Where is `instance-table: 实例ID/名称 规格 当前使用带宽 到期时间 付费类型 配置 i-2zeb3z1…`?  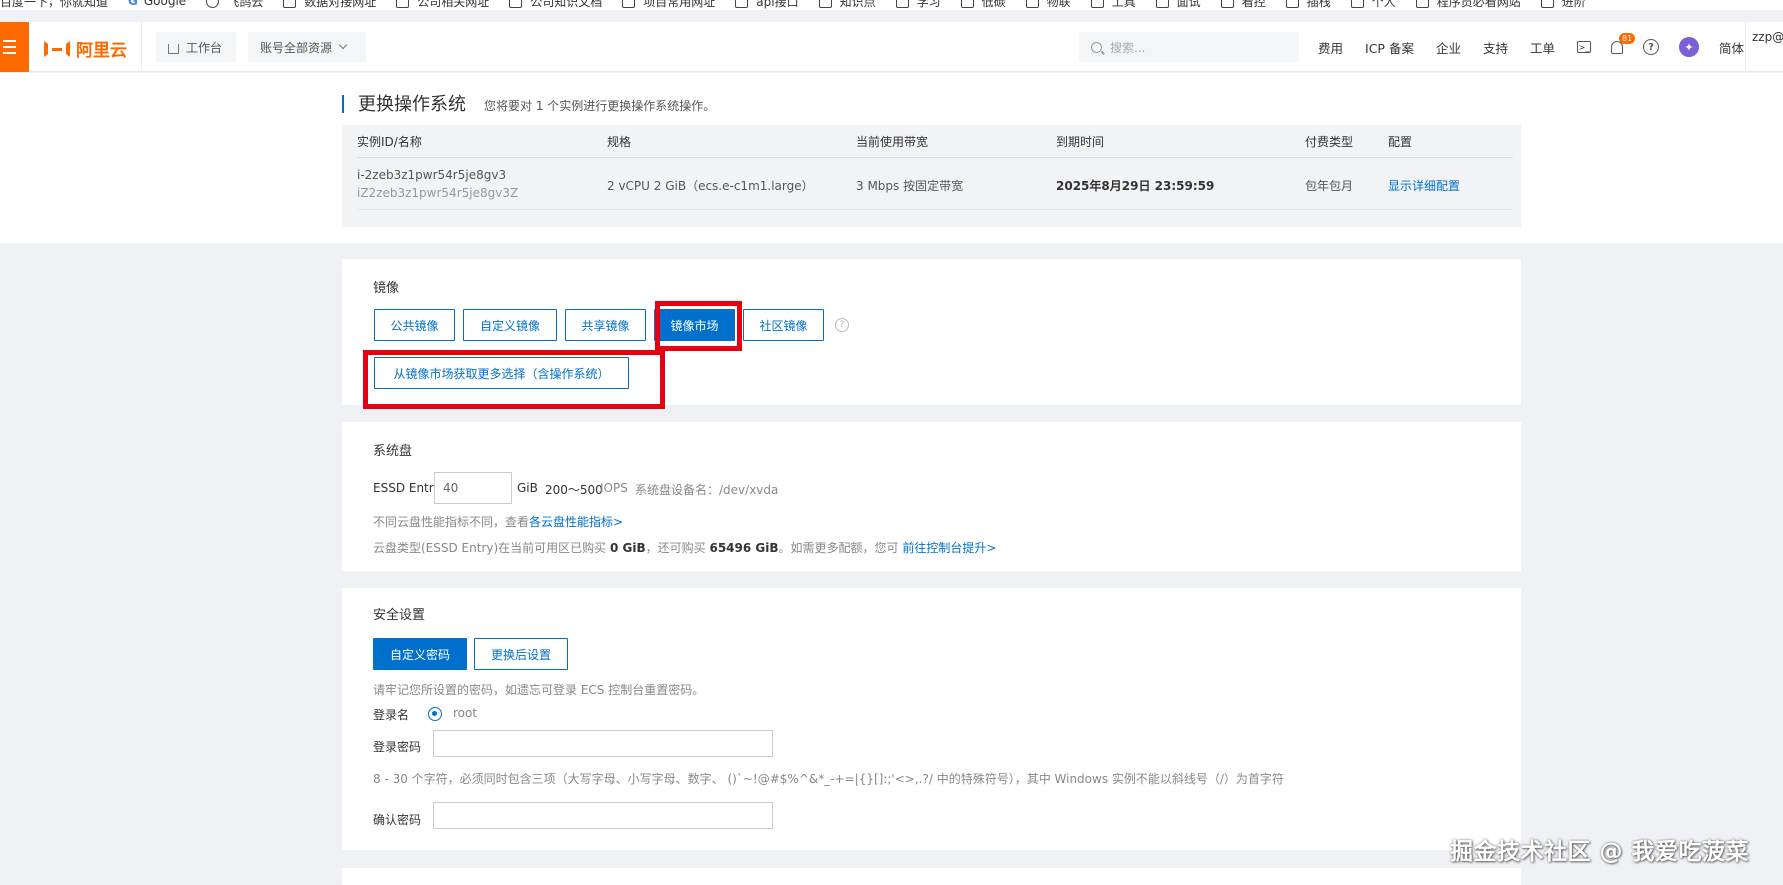 instance-table: 实例ID/名称 规格 当前使用带宽 到期时间 付费类型 配置 i-2zeb3z1… is located at coordinates (931, 176).